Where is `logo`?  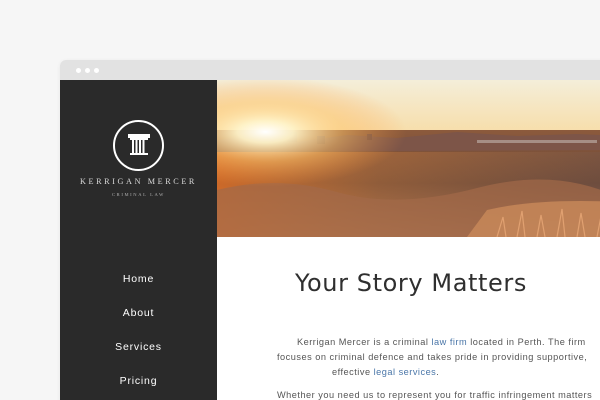 logo is located at coordinates (138, 145).